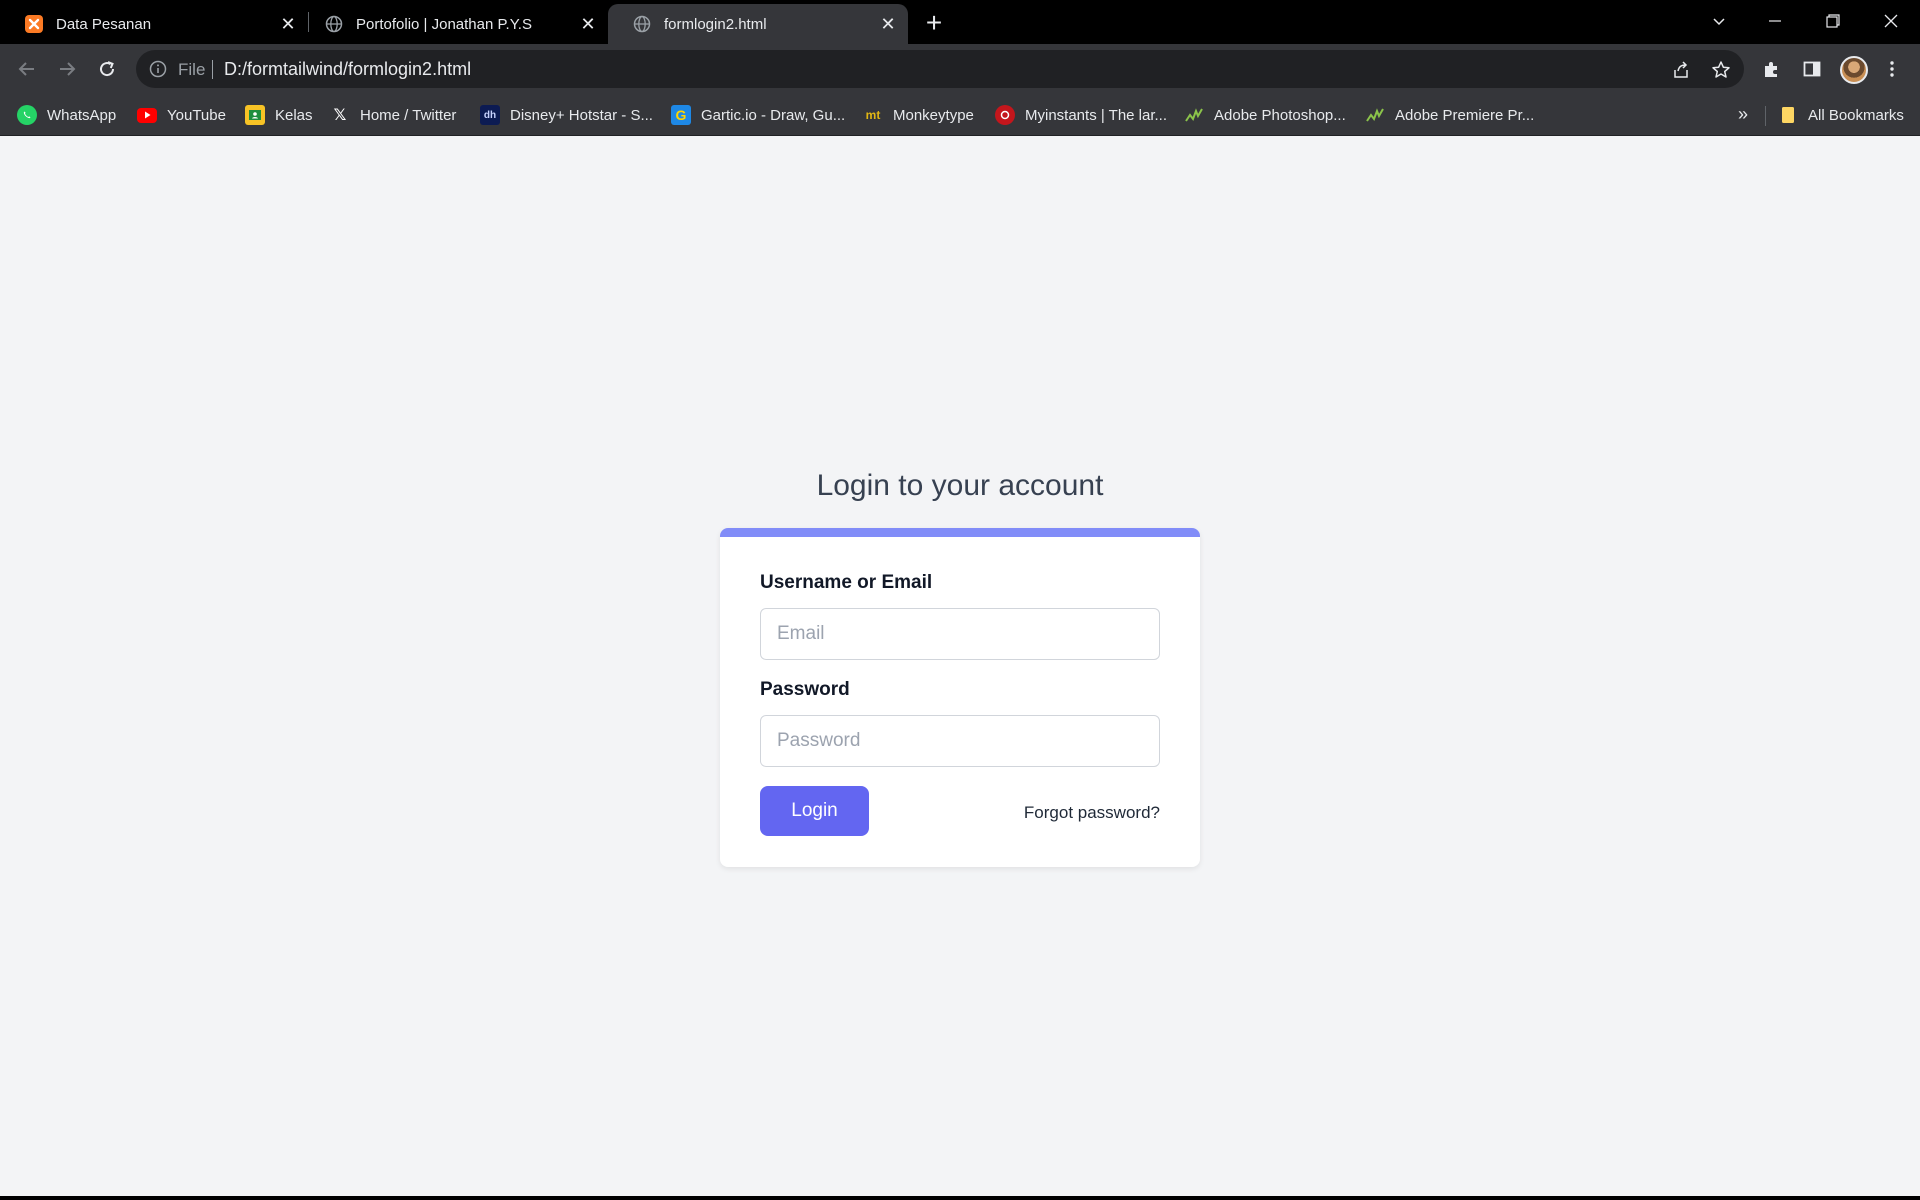 Image resolution: width=1920 pixels, height=1200 pixels. I want to click on back-button, so click(27, 69).